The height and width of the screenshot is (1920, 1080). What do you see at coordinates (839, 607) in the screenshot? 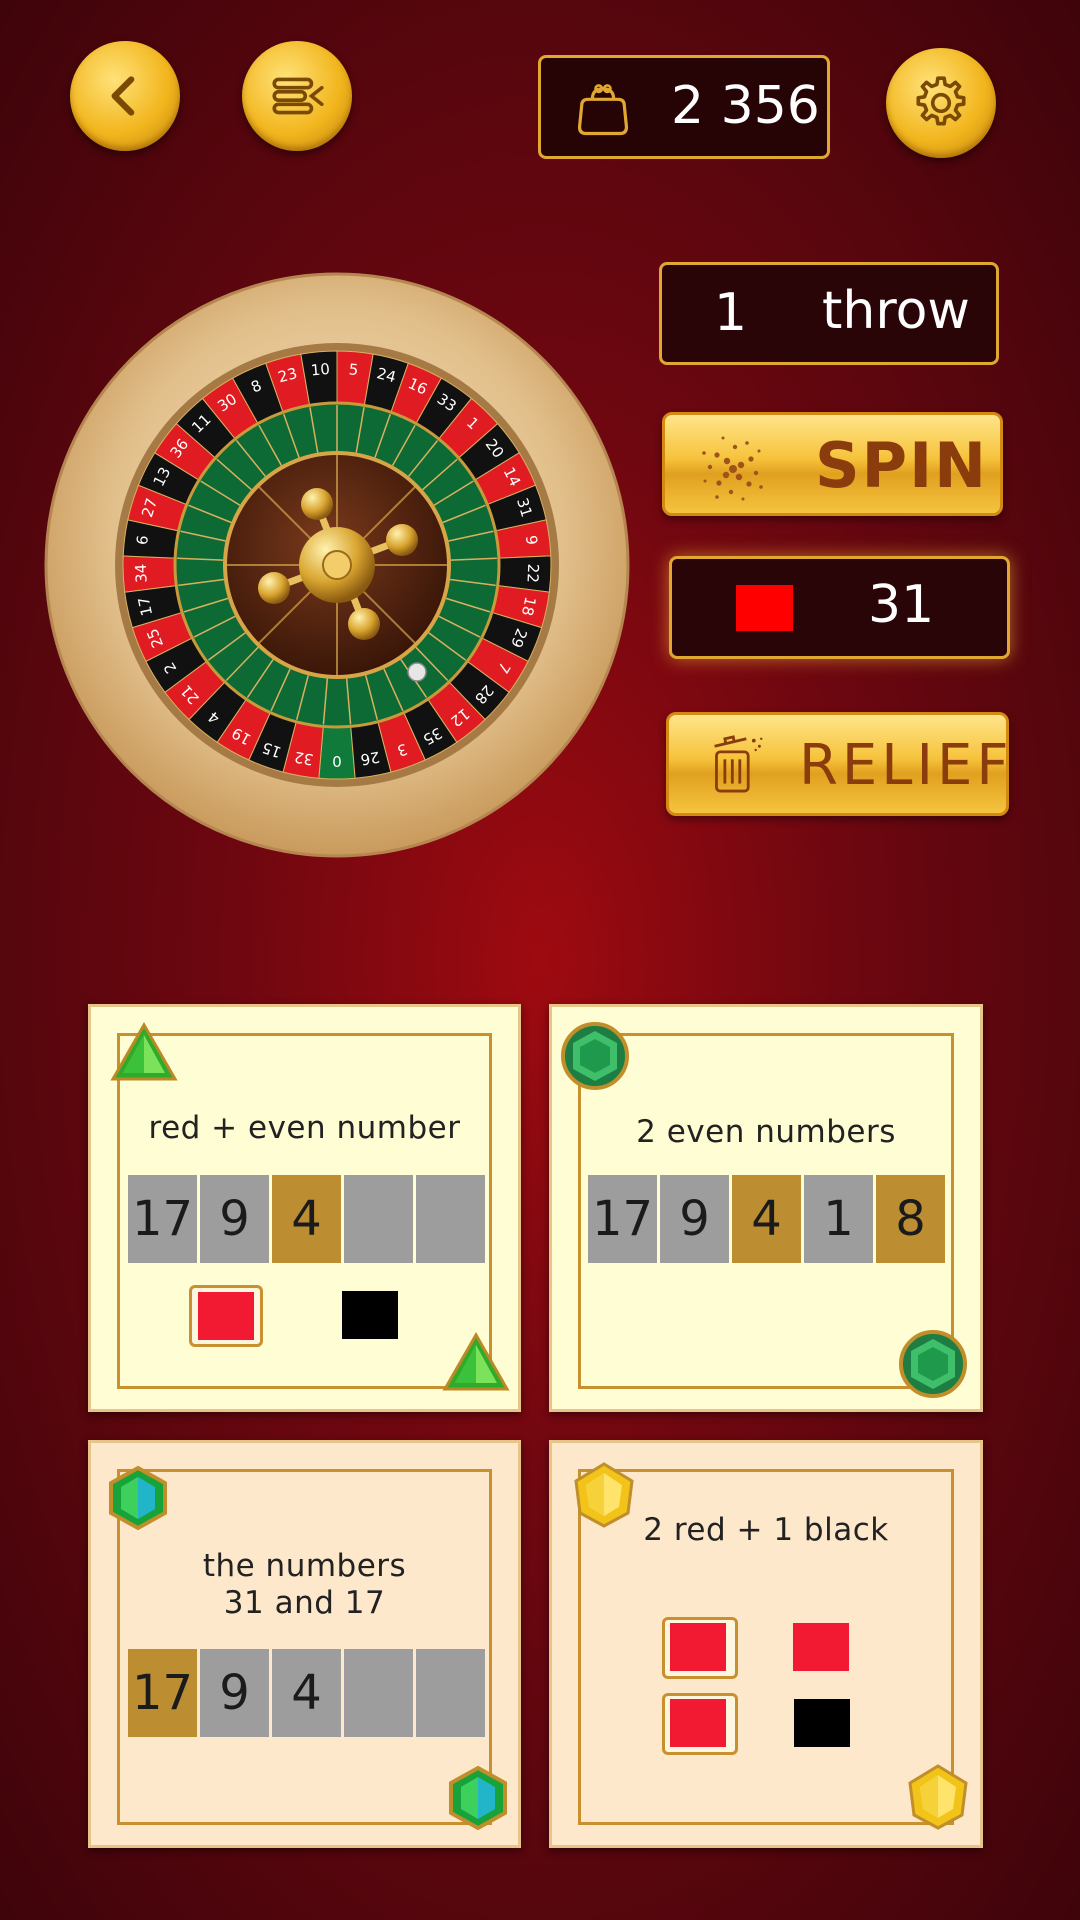
I see `result-panel: 31` at bounding box center [839, 607].